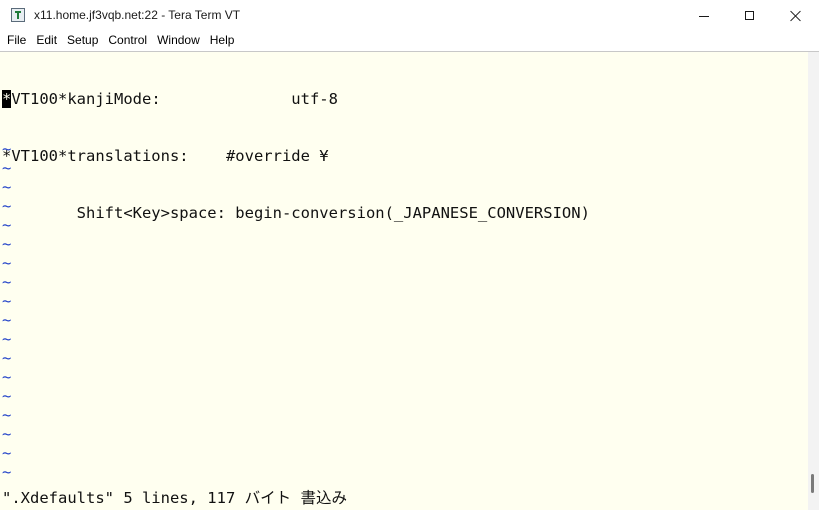 This screenshot has height=510, width=819. I want to click on scrollbar-thumb, so click(812, 483).